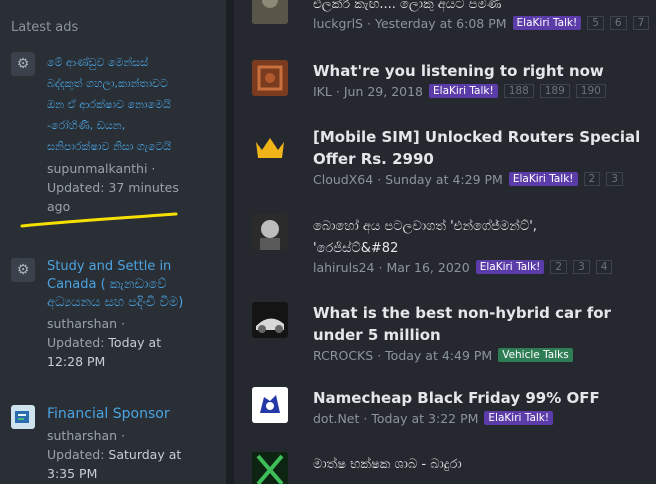 The width and height of the screenshot is (656, 484). I want to click on page-link: 4, so click(604, 267).